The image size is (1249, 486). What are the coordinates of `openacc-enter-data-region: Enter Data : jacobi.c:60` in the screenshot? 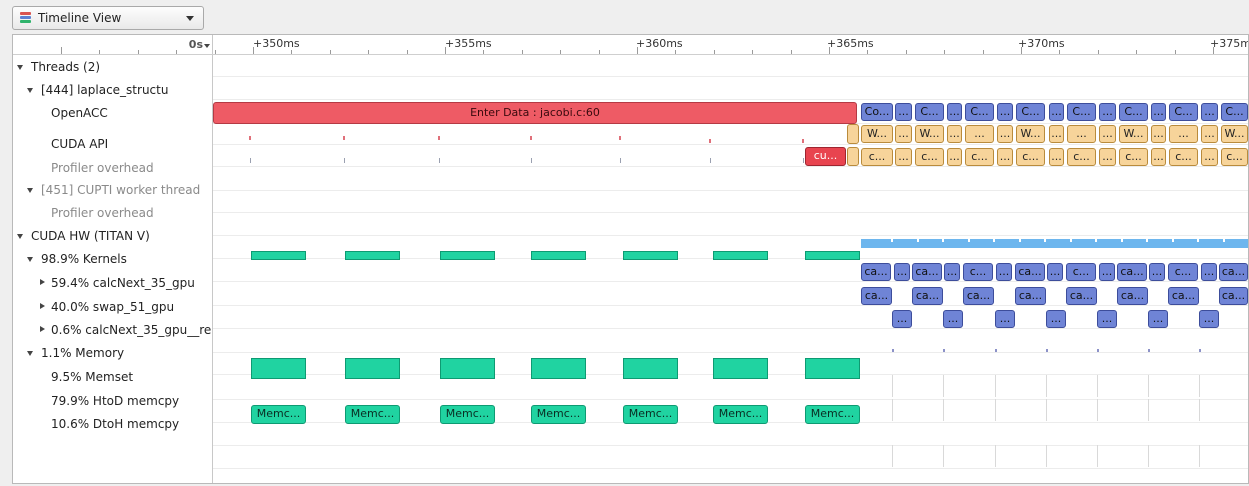 It's located at (535, 113).